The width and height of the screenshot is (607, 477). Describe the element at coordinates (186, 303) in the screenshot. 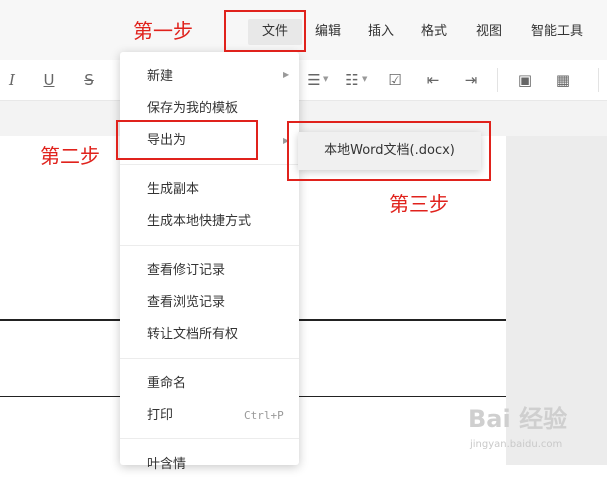

I see `menu-item-view-history: 查看浏览记录` at that location.